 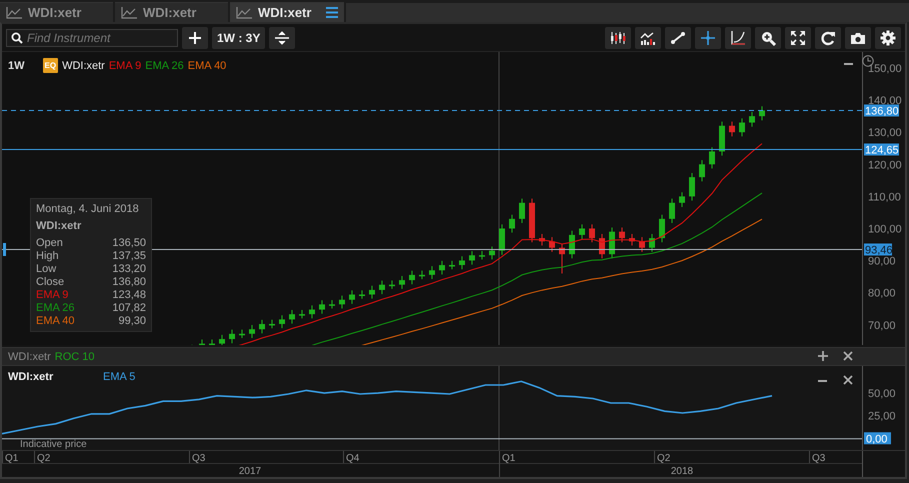 What do you see at coordinates (29, 356) in the screenshot?
I see `panel-instrument: WDI:xetr` at bounding box center [29, 356].